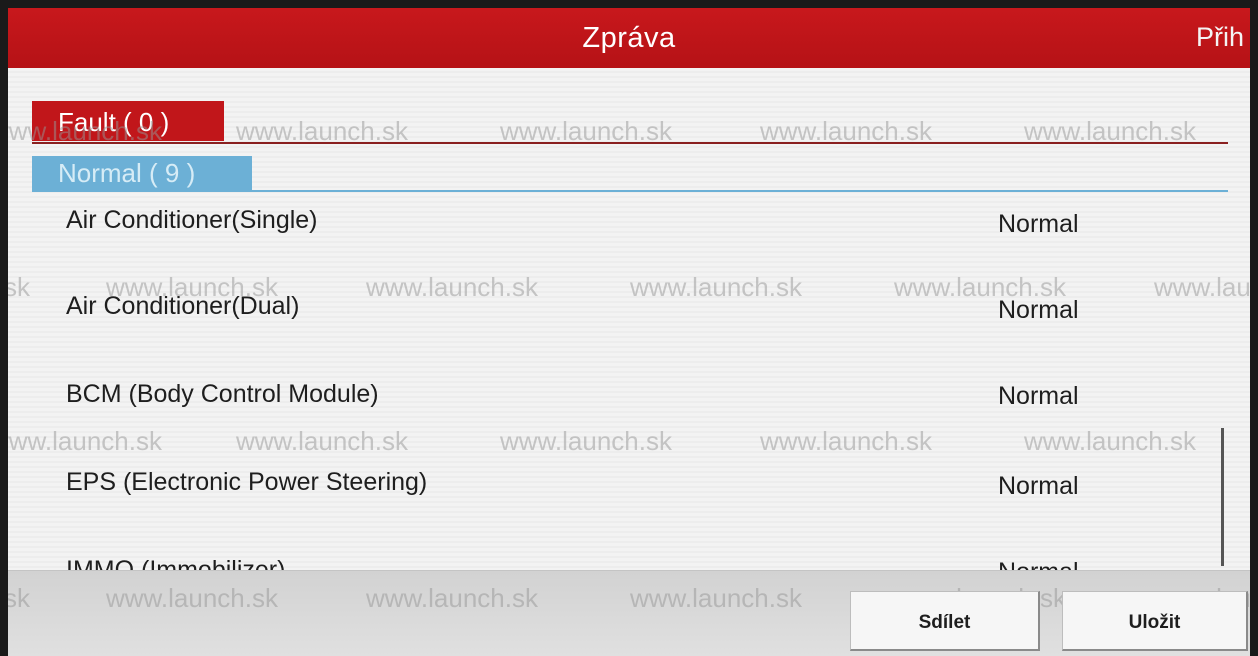  What do you see at coordinates (176, 563) in the screenshot?
I see `system-name: IMMO (Immobilizer)` at bounding box center [176, 563].